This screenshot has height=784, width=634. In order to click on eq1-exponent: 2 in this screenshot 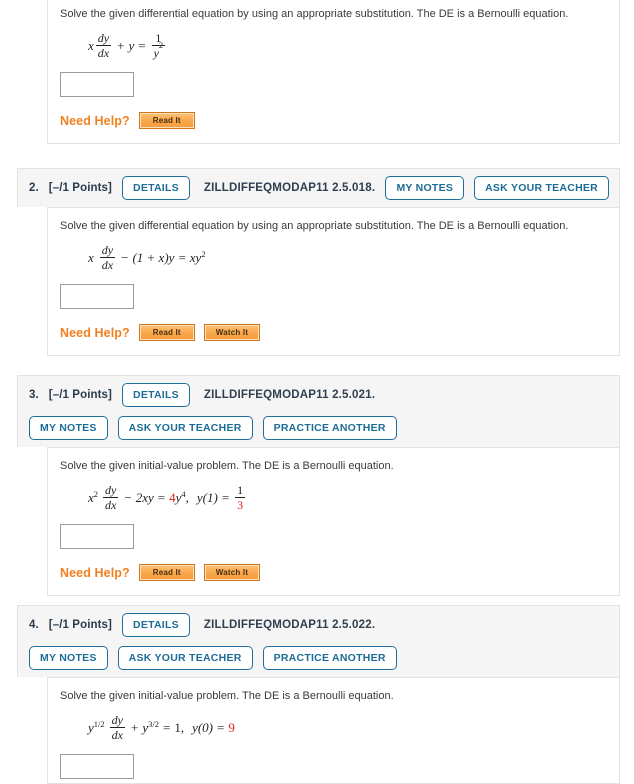, I will do `click(161, 45)`.